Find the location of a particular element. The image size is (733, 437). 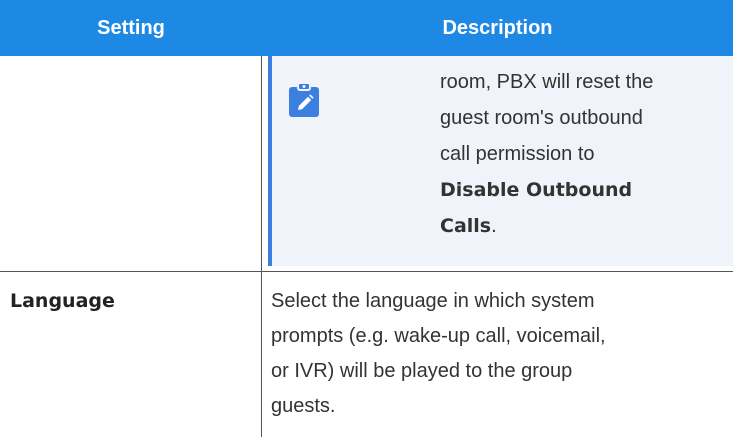

note-end-punct: . is located at coordinates (494, 226).